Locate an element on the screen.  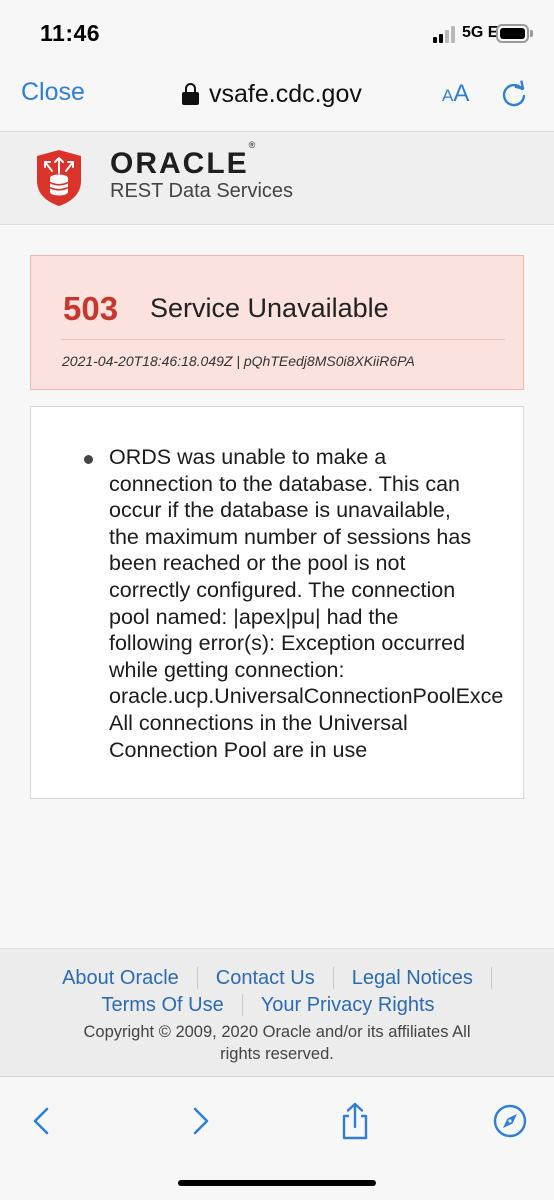
message-line: occur if the database is unavailable, is located at coordinates (280, 510).